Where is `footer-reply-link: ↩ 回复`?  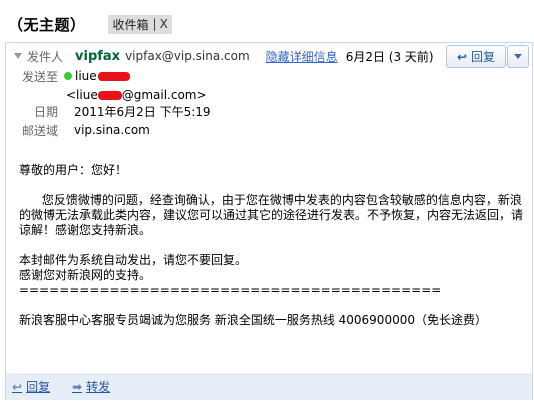
footer-reply-link: ↩ 回复 is located at coordinates (31, 386).